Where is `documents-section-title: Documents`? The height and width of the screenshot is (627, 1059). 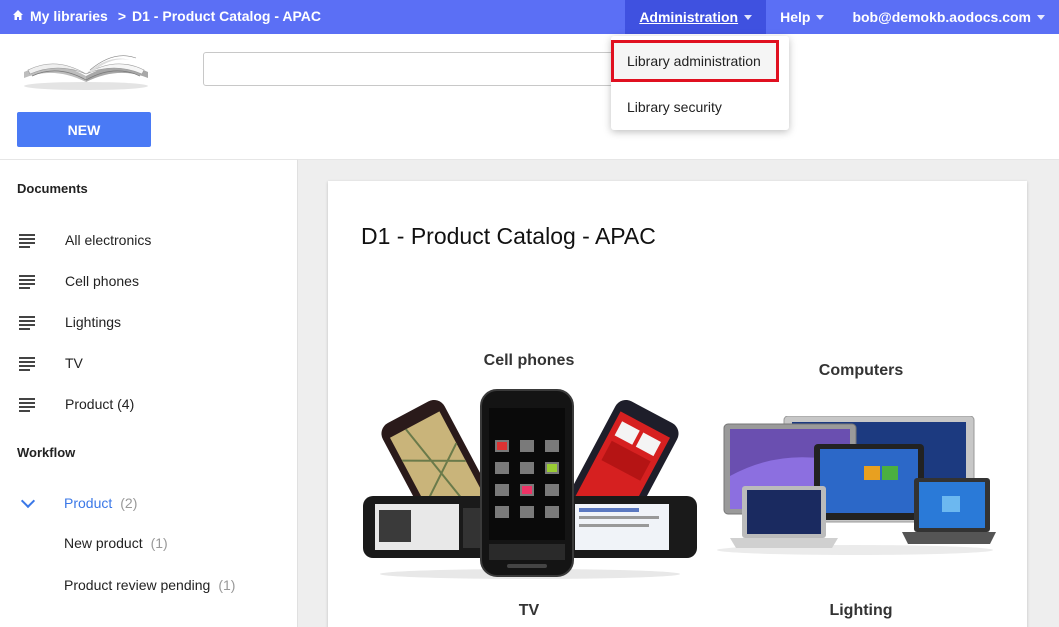
documents-section-title: Documents is located at coordinates (52, 188).